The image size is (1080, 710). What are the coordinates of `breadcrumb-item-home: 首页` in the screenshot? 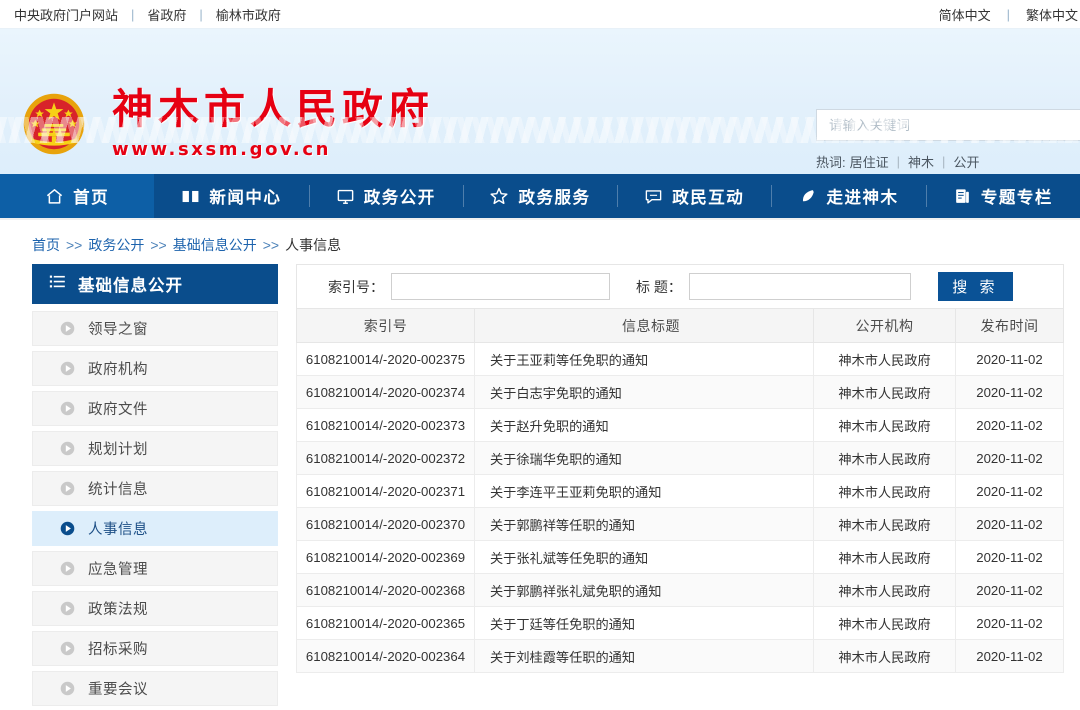 It's located at (46, 245).